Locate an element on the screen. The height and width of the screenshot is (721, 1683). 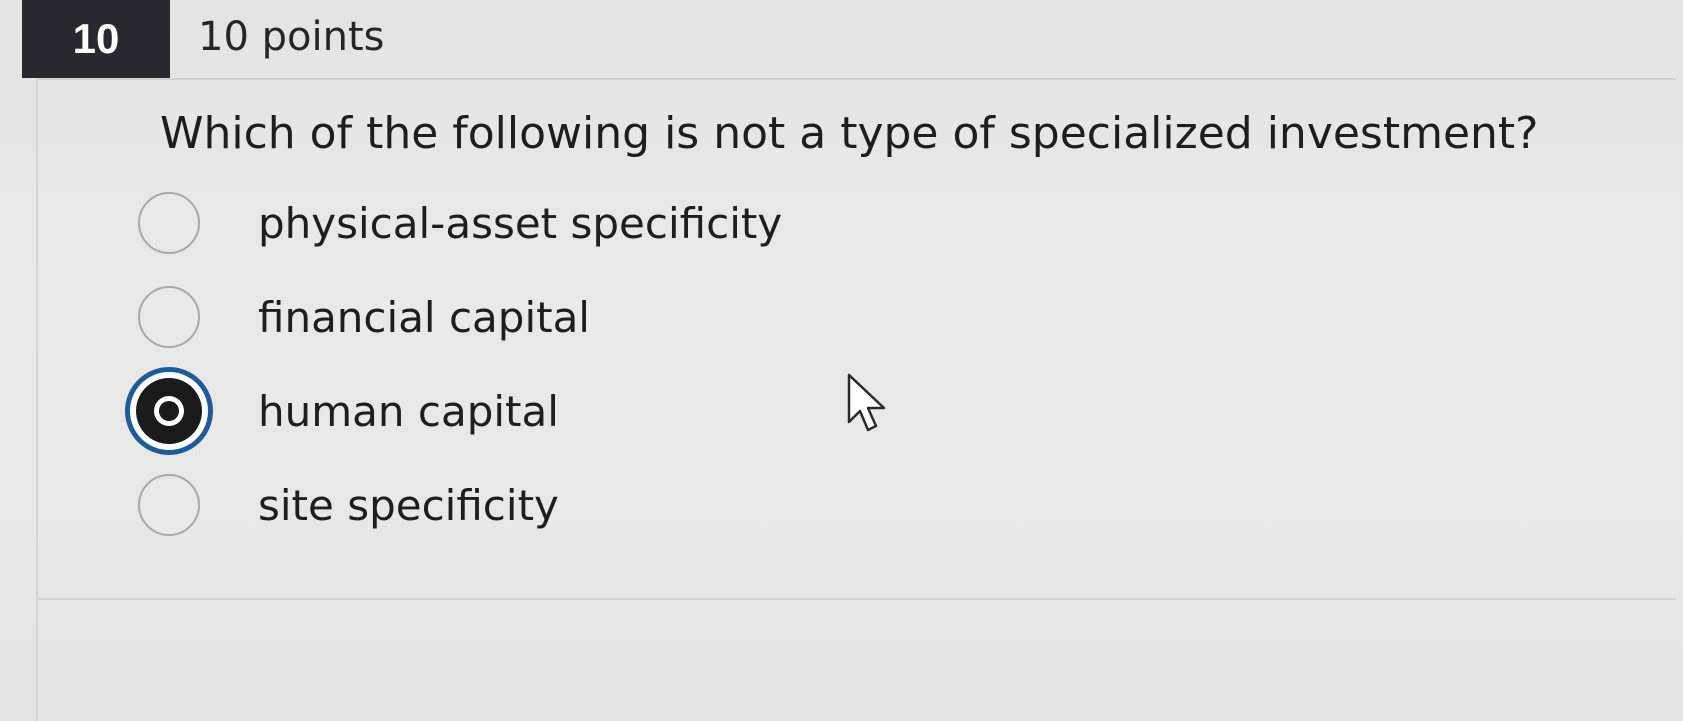
answer-option-2: financial capital is located at coordinates (460, 317).